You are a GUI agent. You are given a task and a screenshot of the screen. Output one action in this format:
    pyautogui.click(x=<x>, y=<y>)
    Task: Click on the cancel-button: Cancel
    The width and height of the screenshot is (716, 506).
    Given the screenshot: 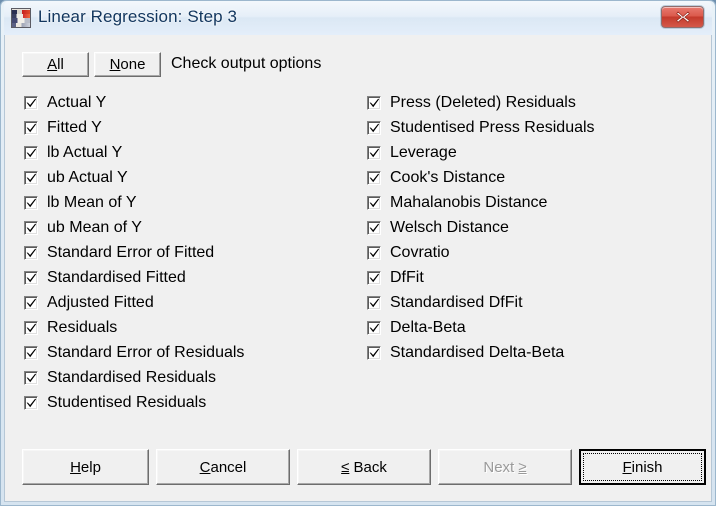 What is the action you would take?
    pyautogui.click(x=223, y=467)
    